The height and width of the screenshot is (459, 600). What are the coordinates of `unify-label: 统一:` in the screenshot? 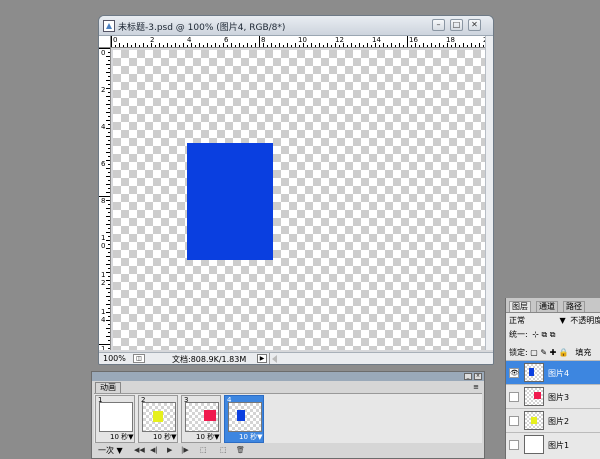 It's located at (518, 334).